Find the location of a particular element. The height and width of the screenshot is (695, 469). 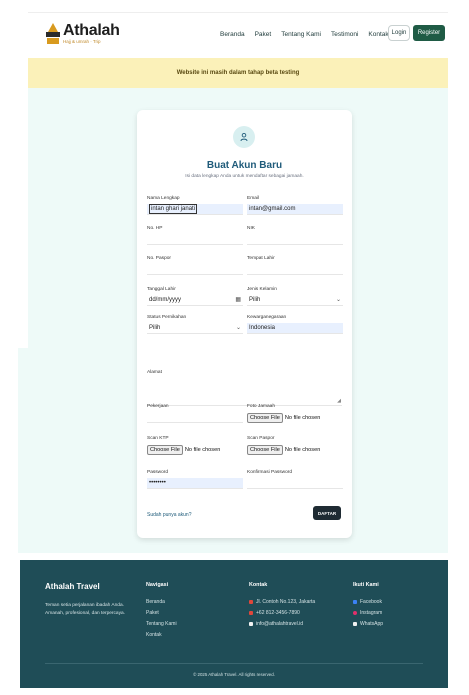

footer-social-whatsapp: WhatsApp is located at coordinates (368, 623).